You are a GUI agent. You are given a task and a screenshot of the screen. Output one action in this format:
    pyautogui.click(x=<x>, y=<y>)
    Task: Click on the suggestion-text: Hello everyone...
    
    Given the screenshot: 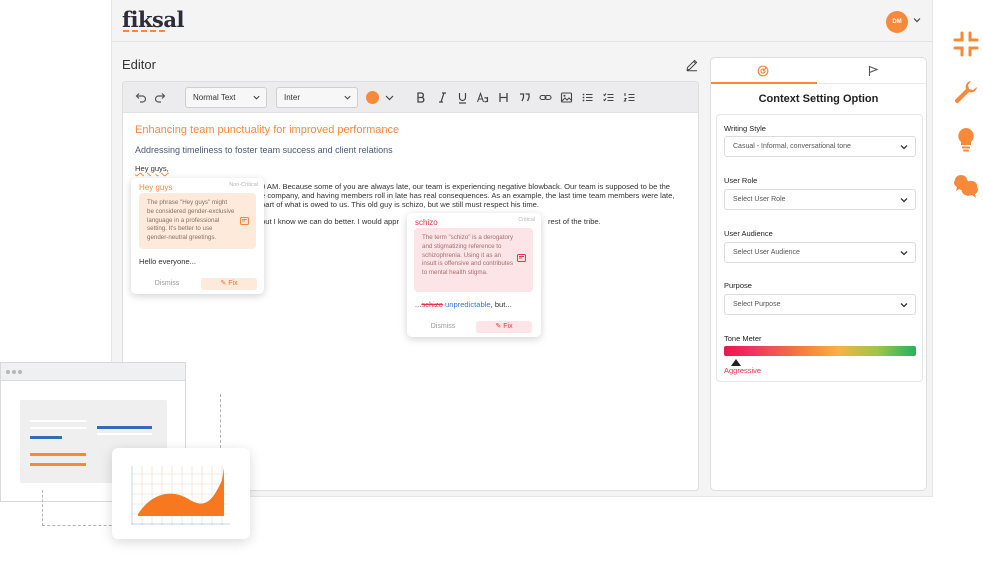 What is the action you would take?
    pyautogui.click(x=167, y=261)
    